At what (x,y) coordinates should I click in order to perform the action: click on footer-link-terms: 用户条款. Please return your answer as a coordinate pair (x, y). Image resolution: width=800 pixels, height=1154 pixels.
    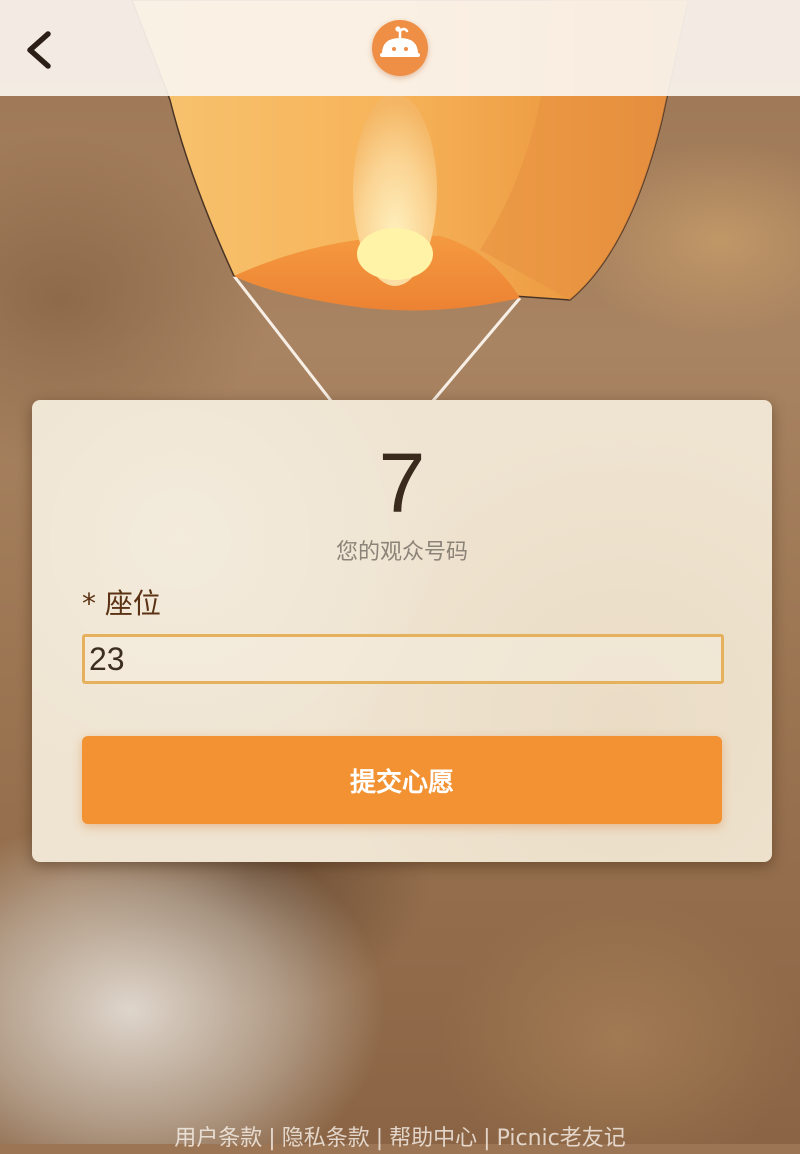
    Looking at the image, I should click on (218, 1138).